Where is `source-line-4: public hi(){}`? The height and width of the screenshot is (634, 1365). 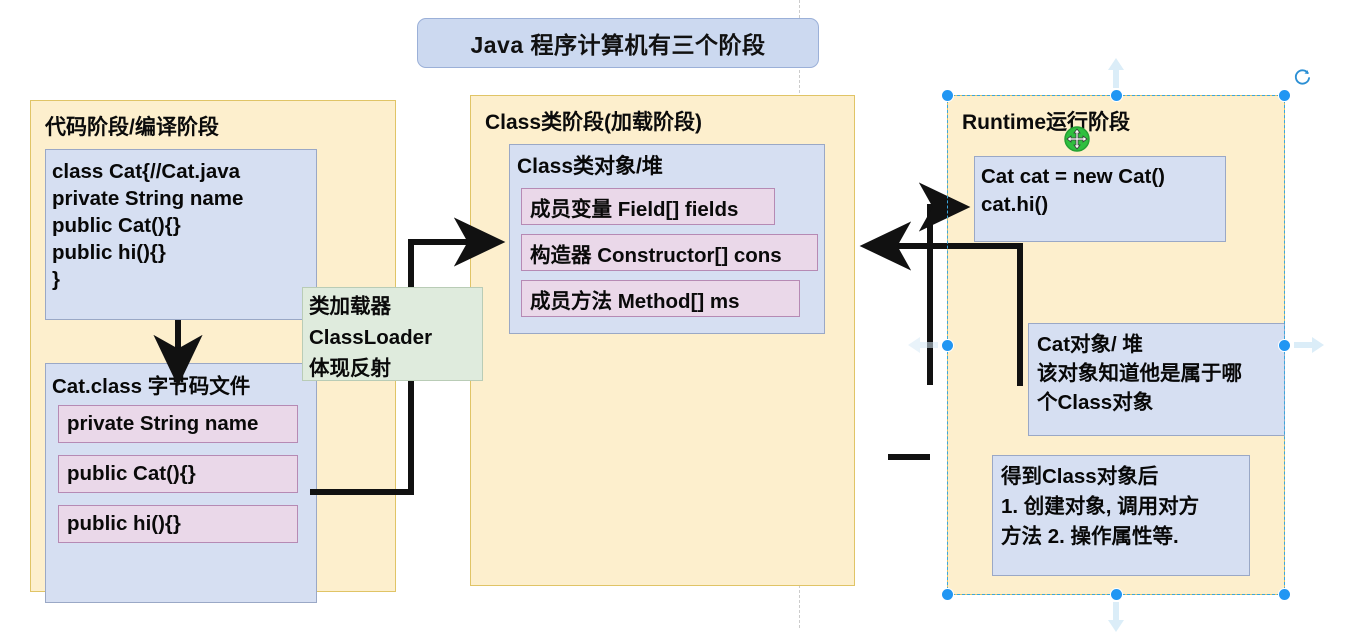 source-line-4: public hi(){} is located at coordinates (109, 252).